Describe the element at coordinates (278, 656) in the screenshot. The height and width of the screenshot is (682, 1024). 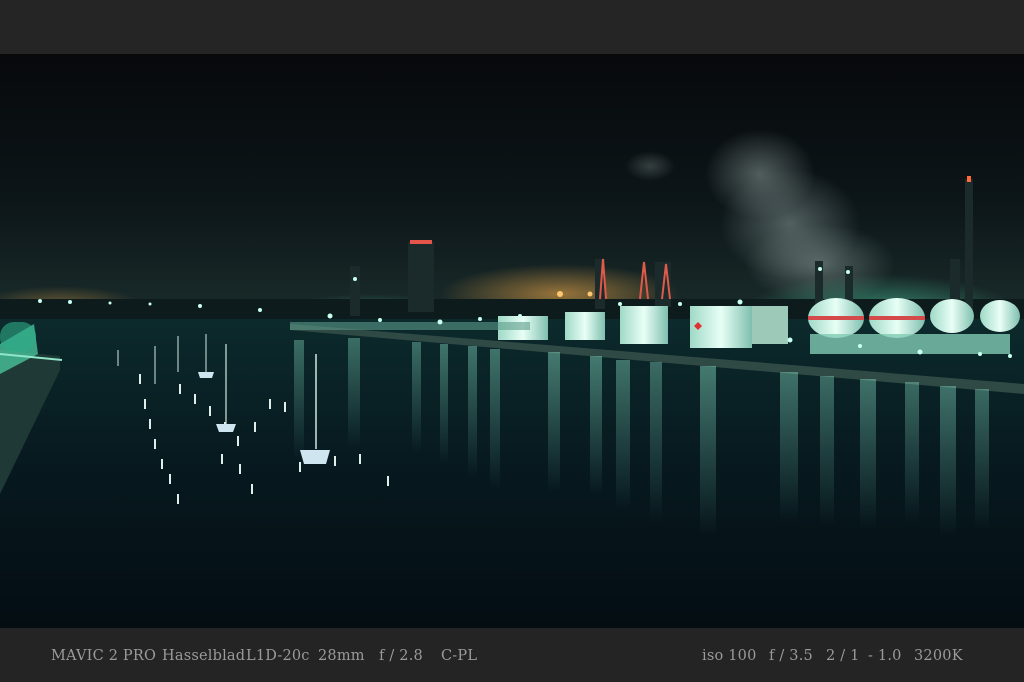
I see `exif-sensor: L1D-20c` at that location.